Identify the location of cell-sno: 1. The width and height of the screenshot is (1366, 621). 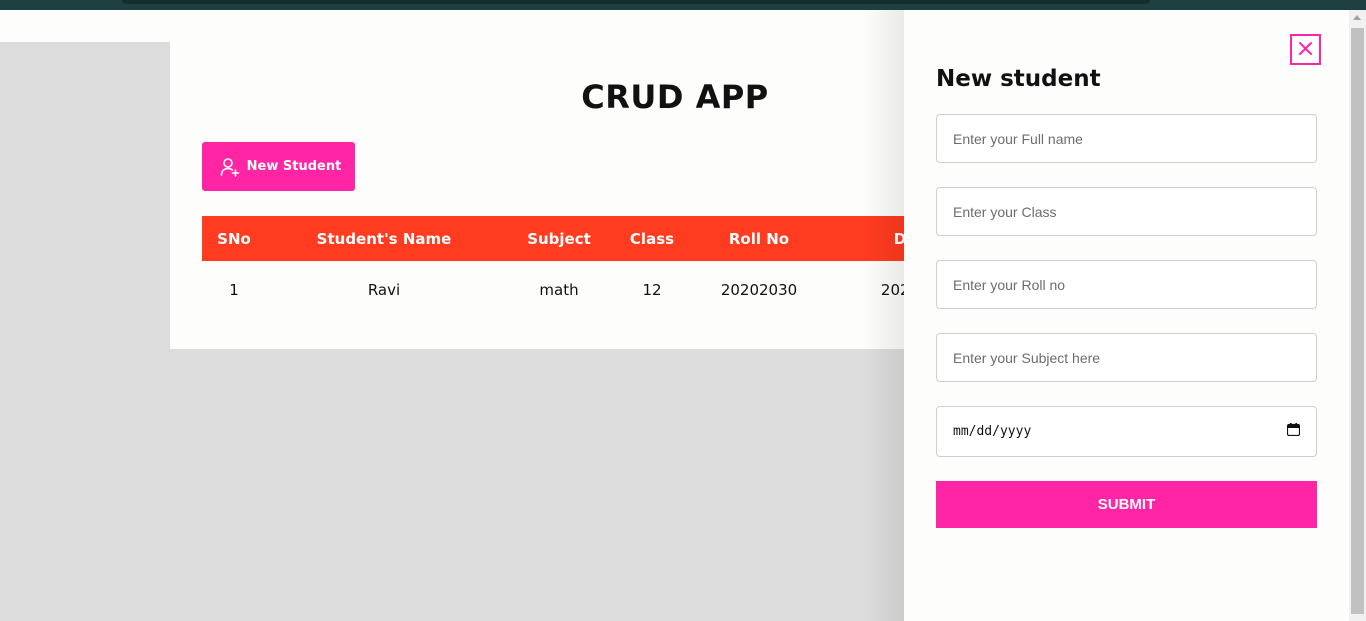
(234, 290).